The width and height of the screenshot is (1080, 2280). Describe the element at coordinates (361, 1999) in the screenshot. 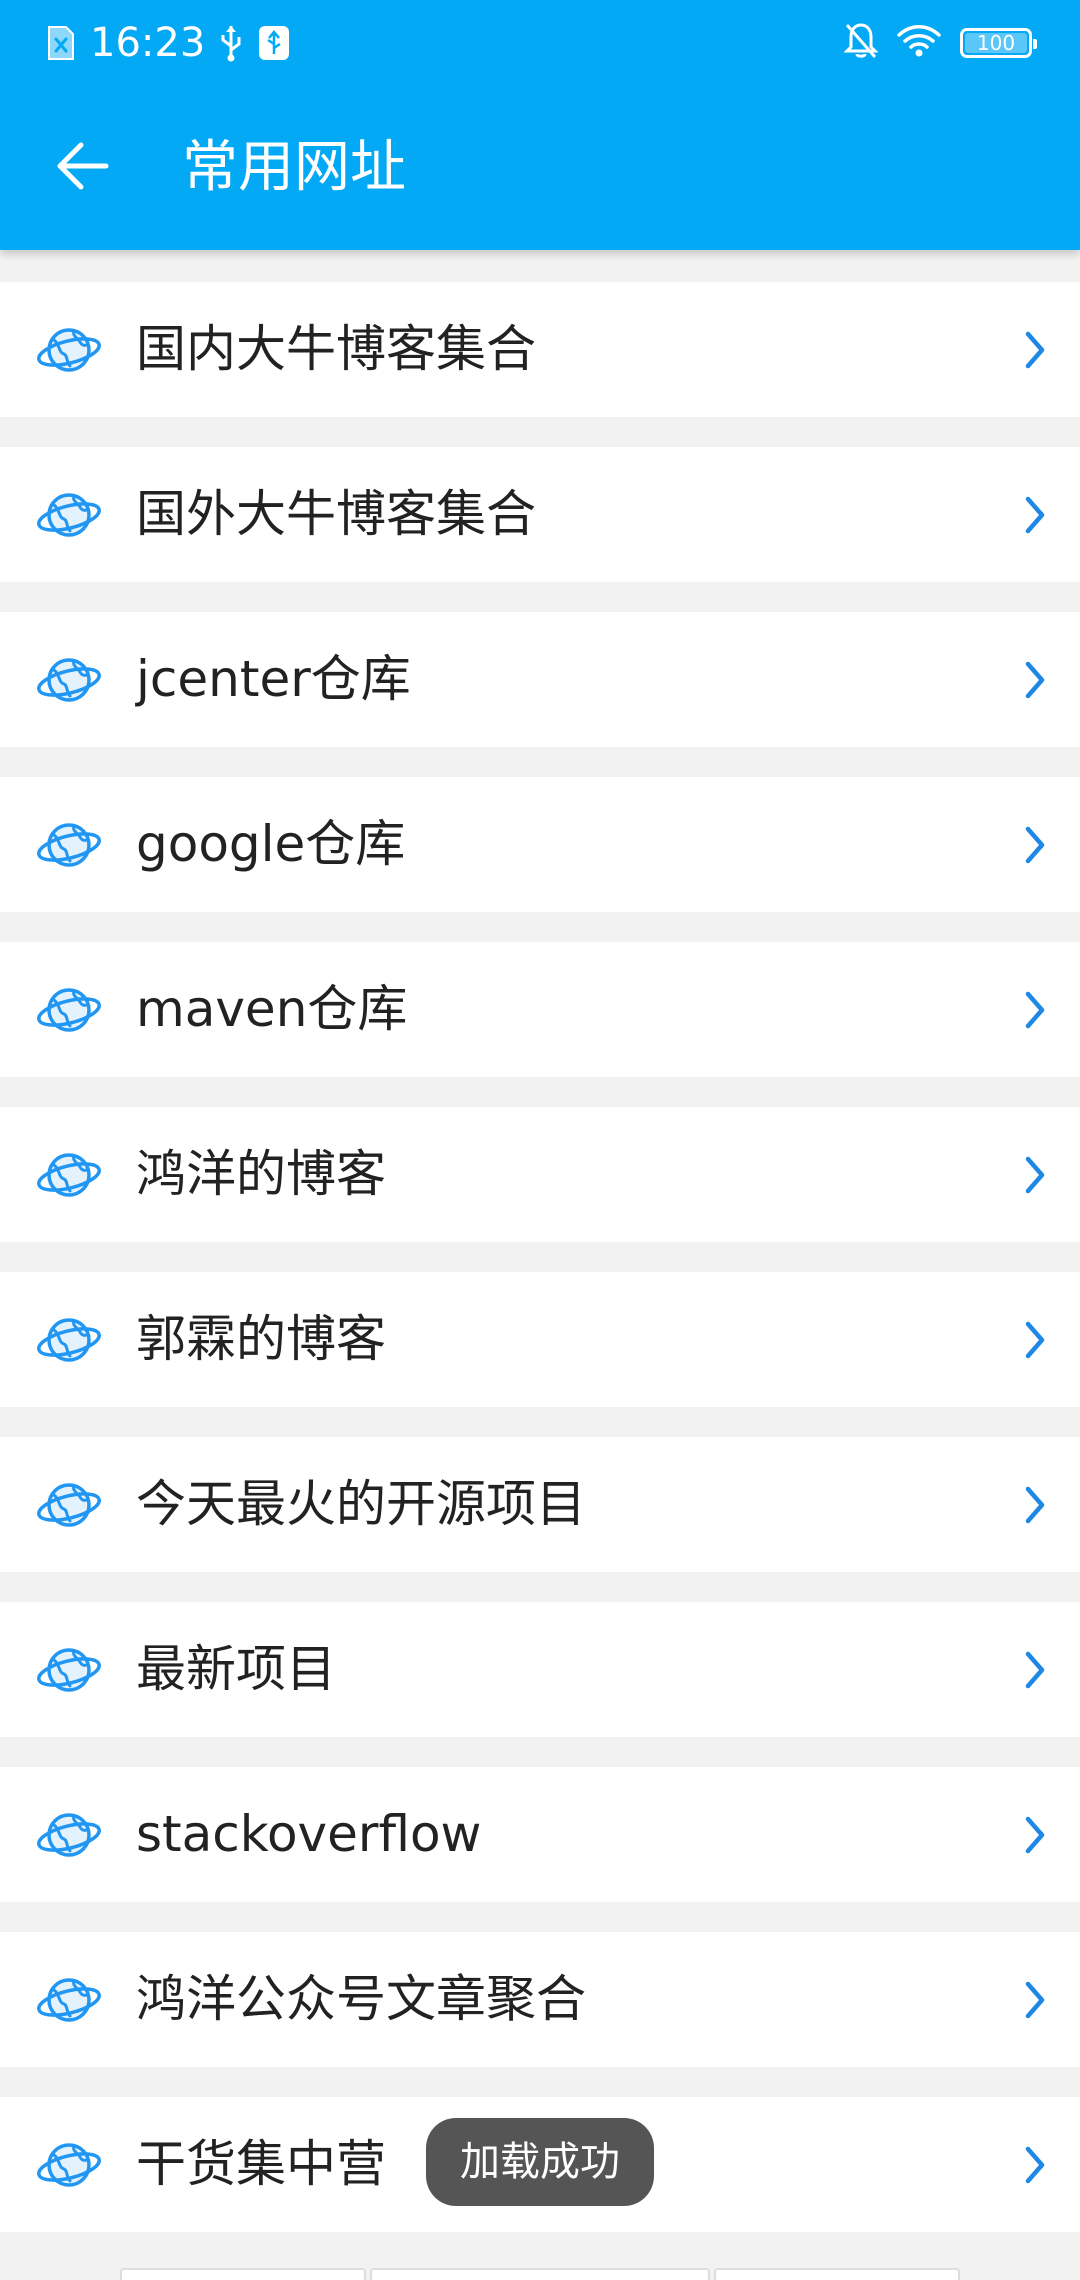

I see `list-item-label: 鸿洋公众号文章聚合` at that location.